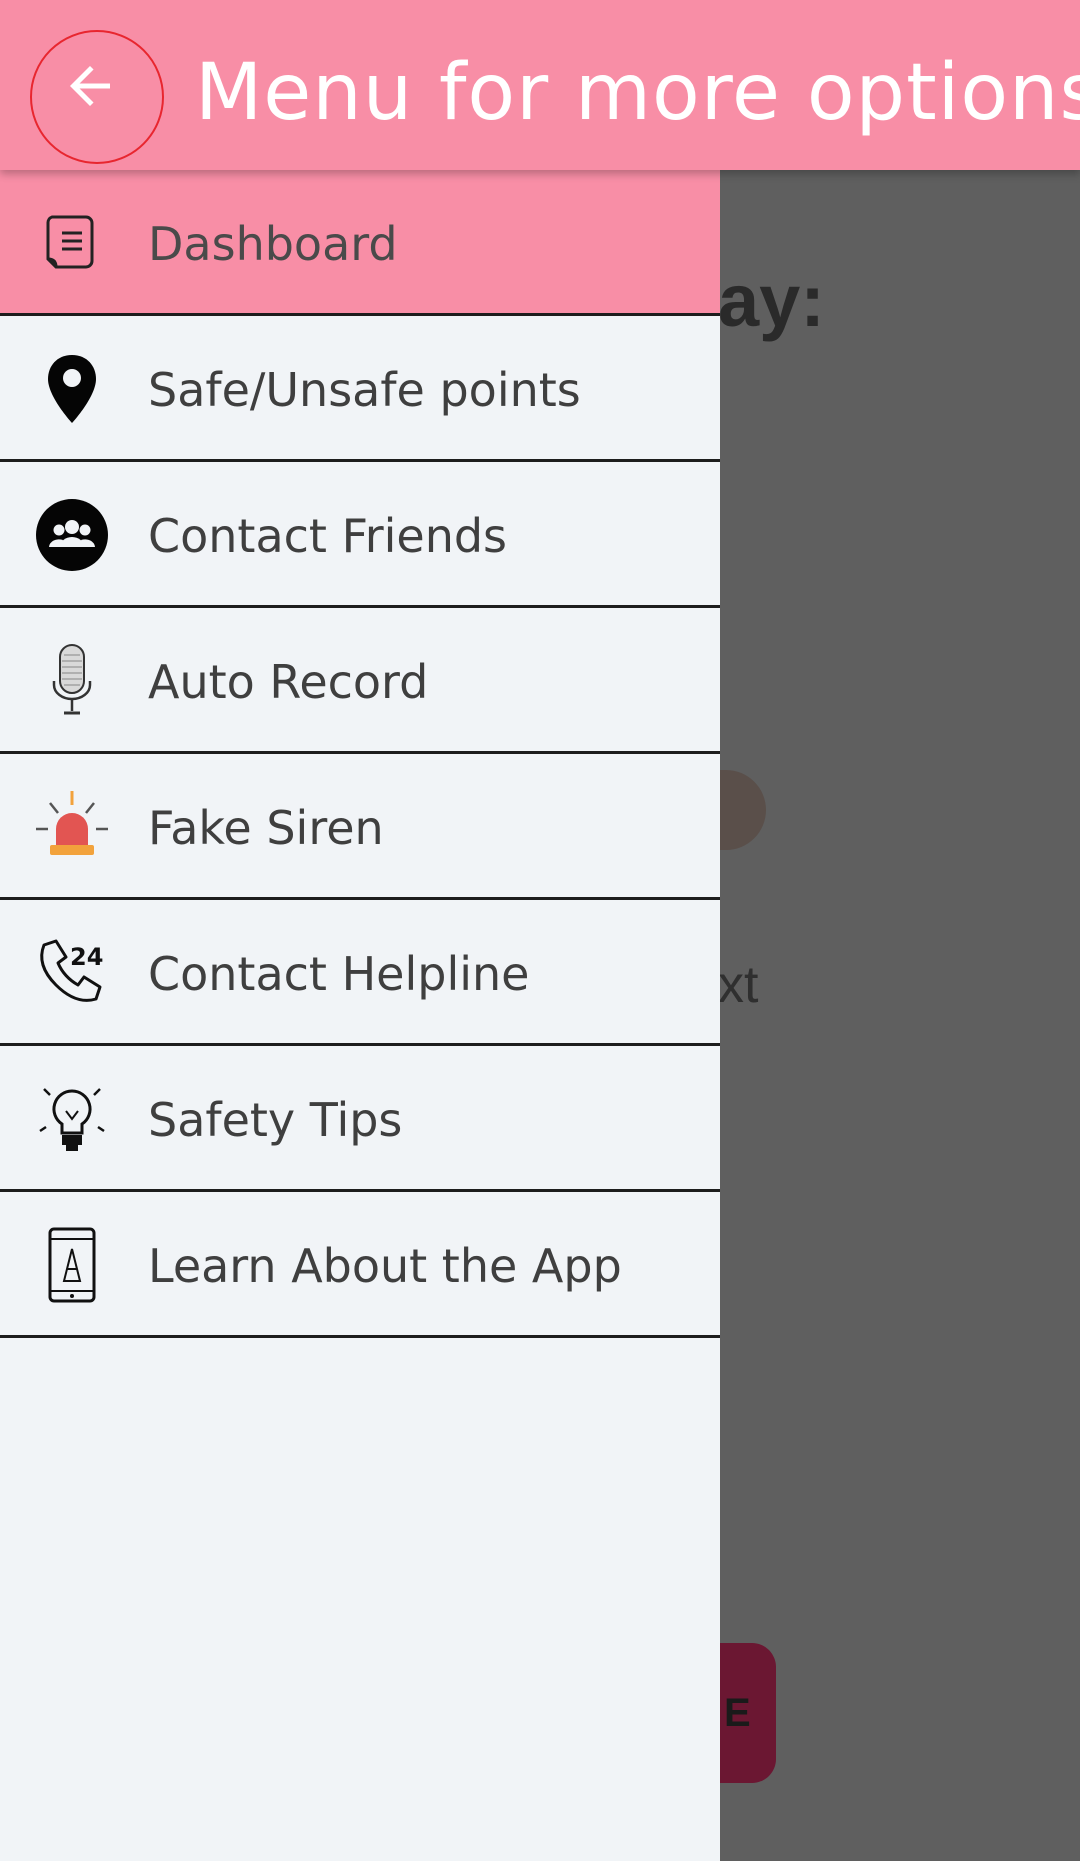  I want to click on nav-label: Safe/Unsafe points, so click(364, 390).